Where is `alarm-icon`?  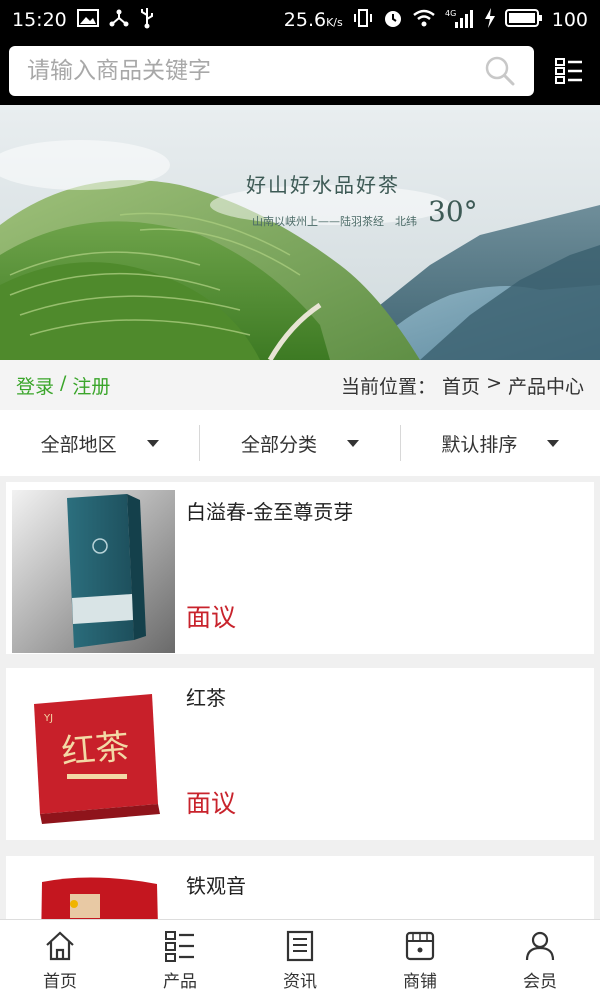 alarm-icon is located at coordinates (393, 20).